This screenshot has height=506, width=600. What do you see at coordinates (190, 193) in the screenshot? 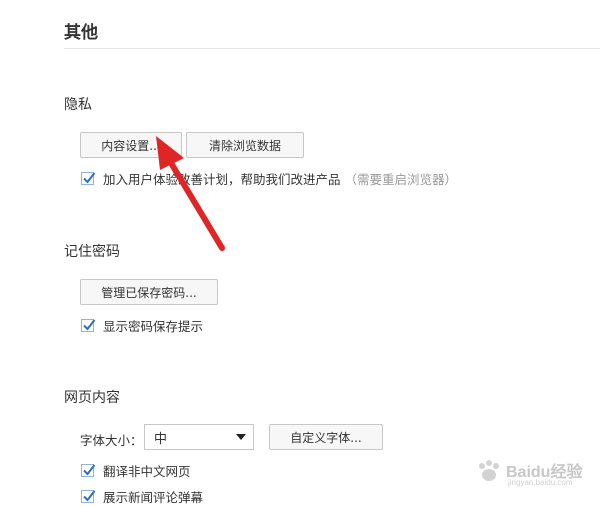
I see `annotation-arrow-icon` at bounding box center [190, 193].